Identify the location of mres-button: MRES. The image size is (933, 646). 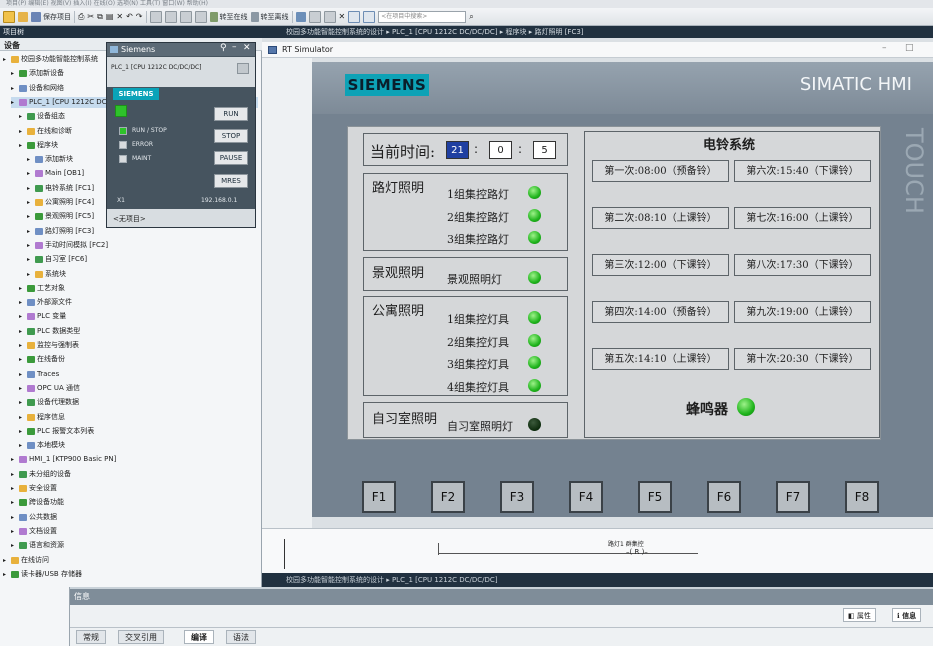
(231, 181).